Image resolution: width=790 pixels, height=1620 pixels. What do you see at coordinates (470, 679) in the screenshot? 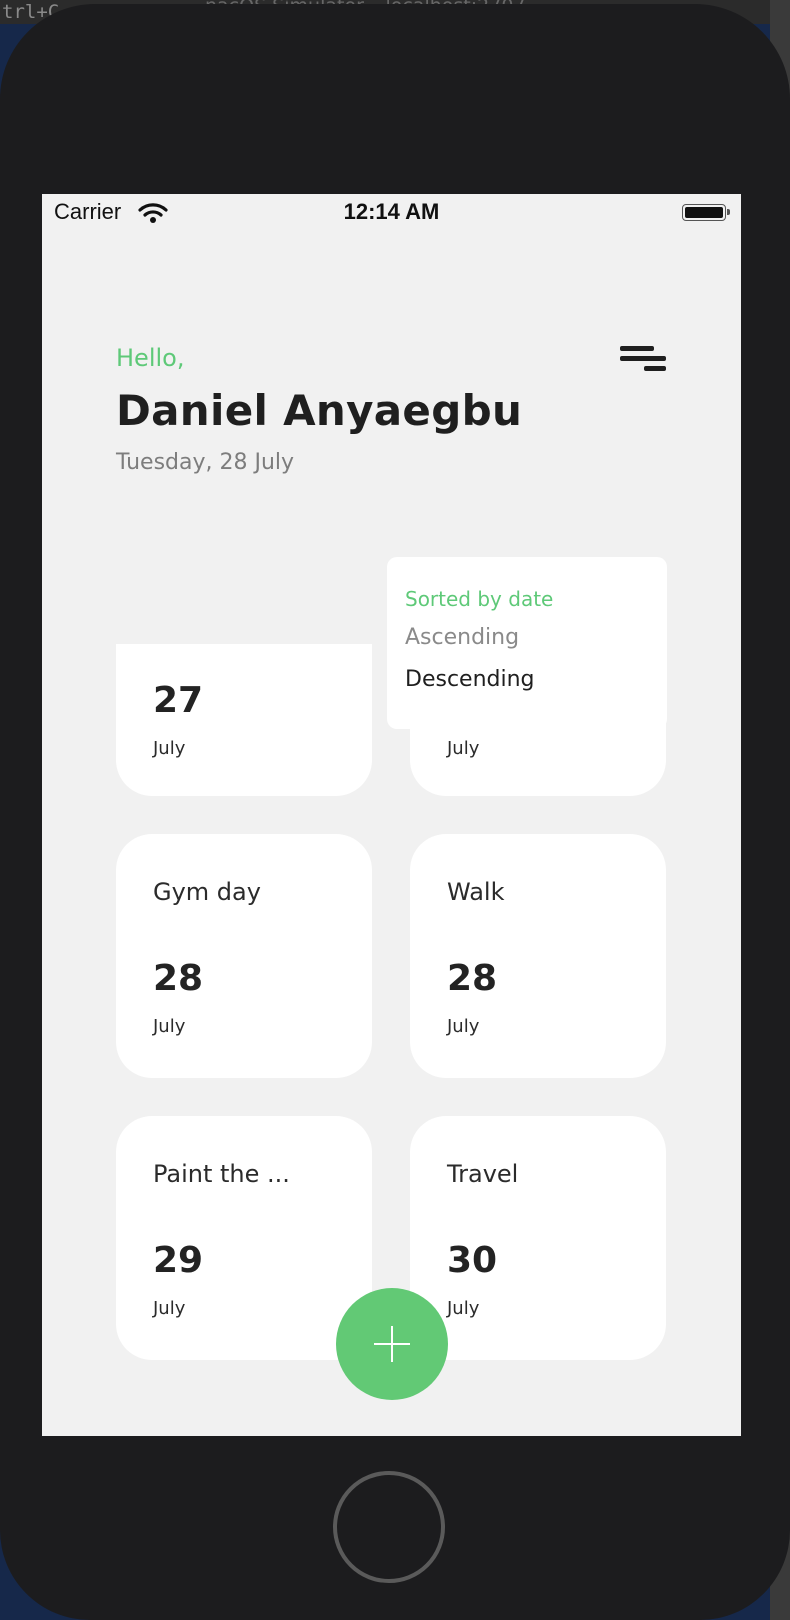
I see `sort-option-descending: Descending` at bounding box center [470, 679].